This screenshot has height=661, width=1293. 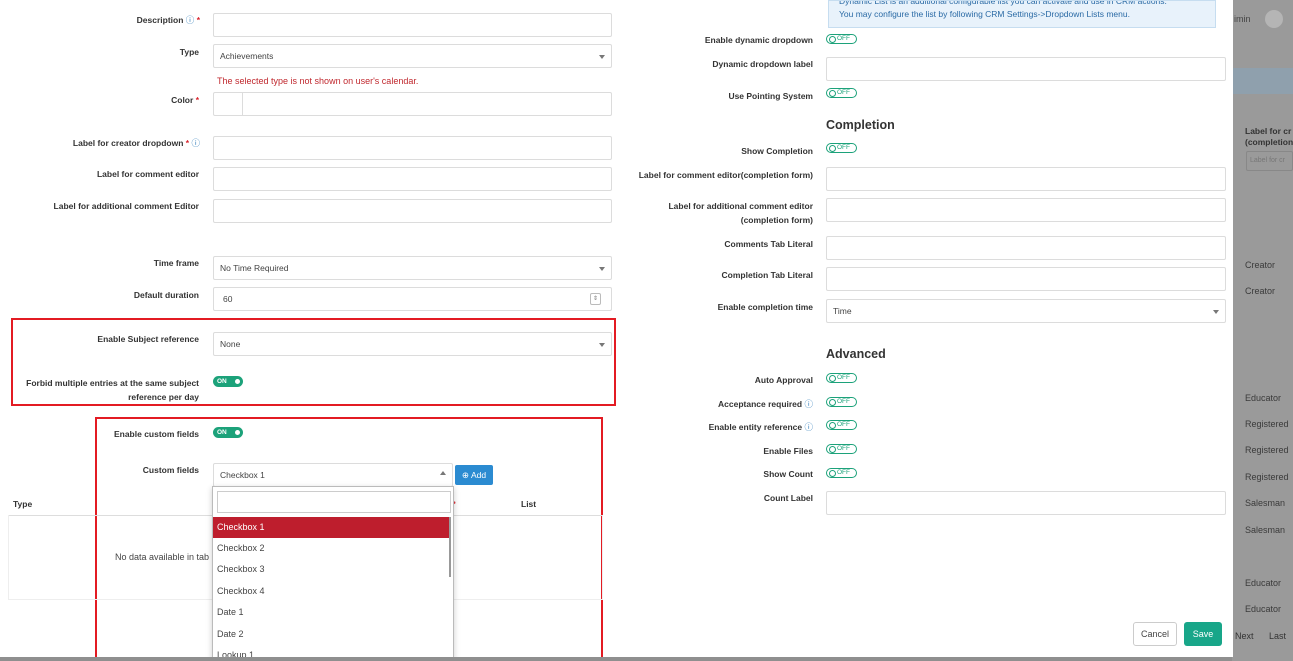 What do you see at coordinates (443, 473) in the screenshot?
I see `chevron-up-icon` at bounding box center [443, 473].